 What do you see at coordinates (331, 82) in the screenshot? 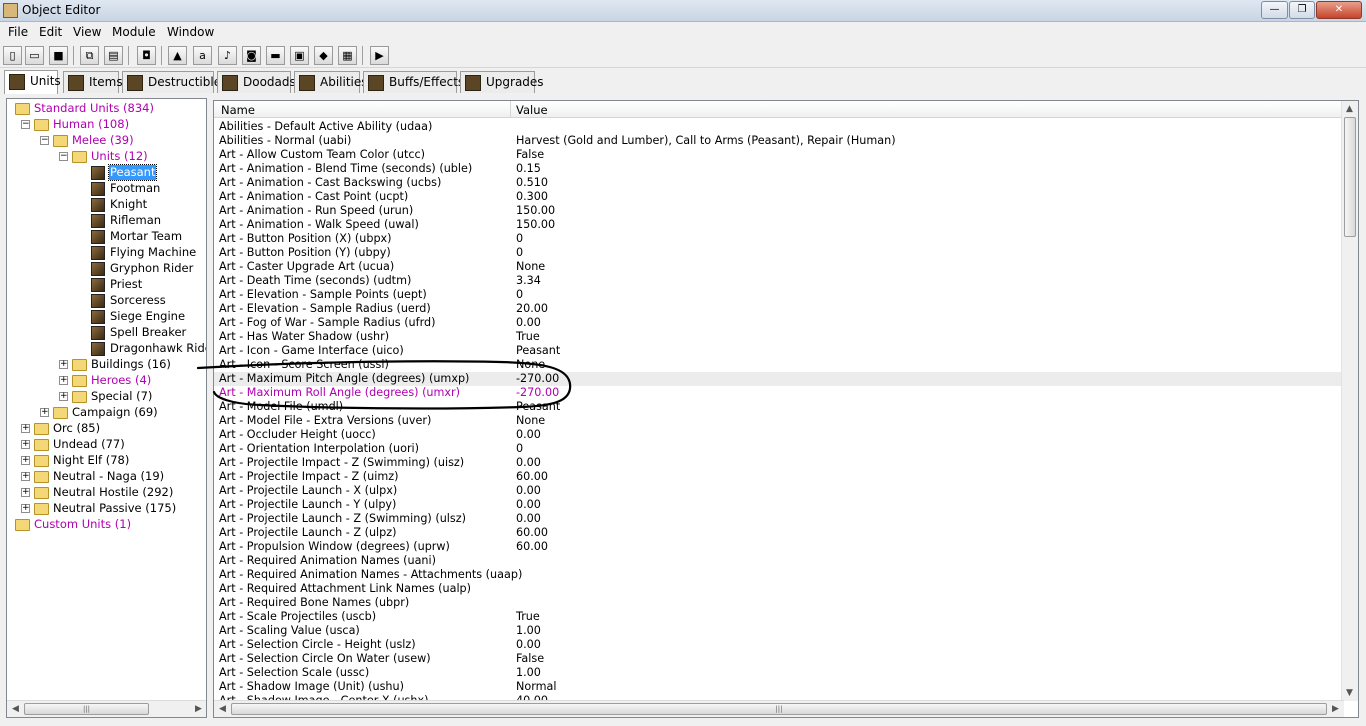
I see `tab-abilities: Abilities` at bounding box center [331, 82].